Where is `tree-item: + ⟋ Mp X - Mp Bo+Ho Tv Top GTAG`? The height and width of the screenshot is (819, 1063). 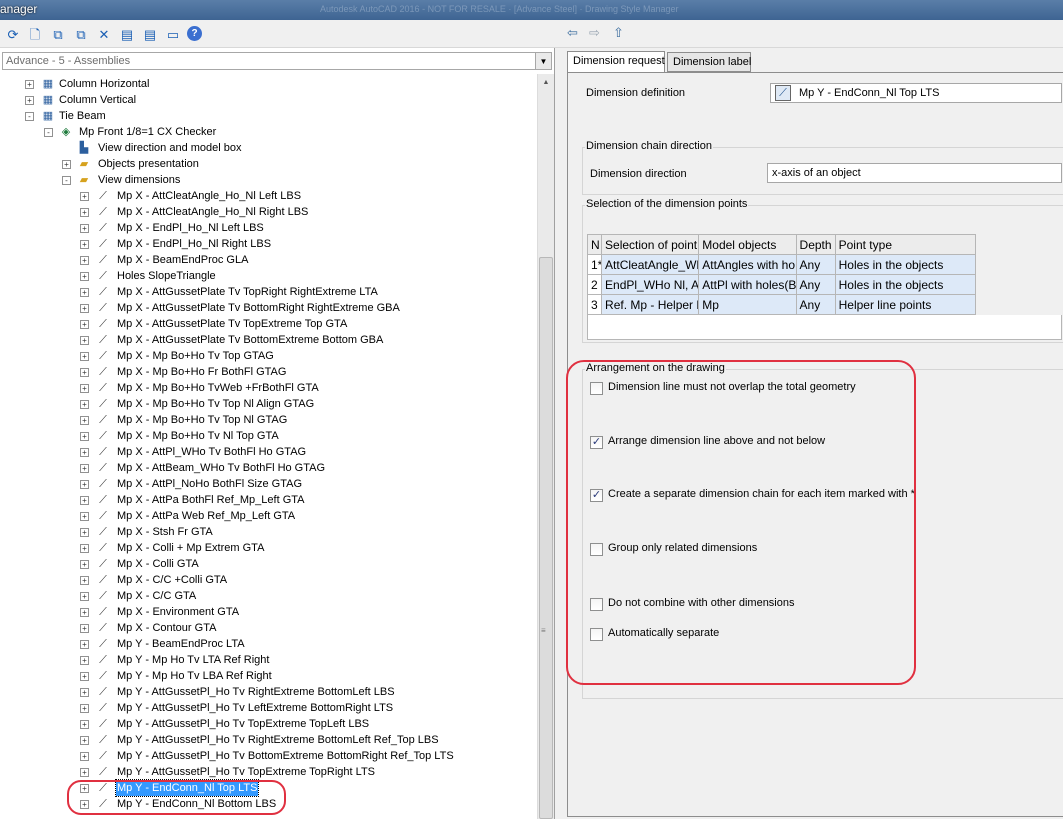 tree-item: + ⟋ Mp X - Mp Bo+Ho Tv Top GTAG is located at coordinates (268, 356).